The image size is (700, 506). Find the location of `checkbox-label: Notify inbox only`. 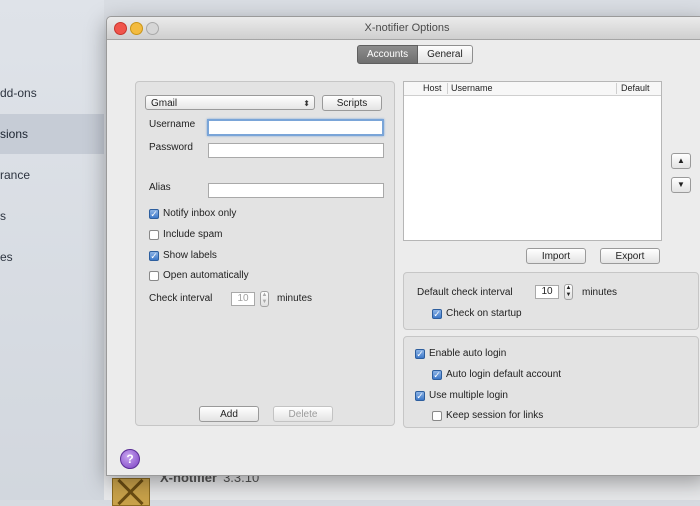

checkbox-label: Notify inbox only is located at coordinates (200, 213).